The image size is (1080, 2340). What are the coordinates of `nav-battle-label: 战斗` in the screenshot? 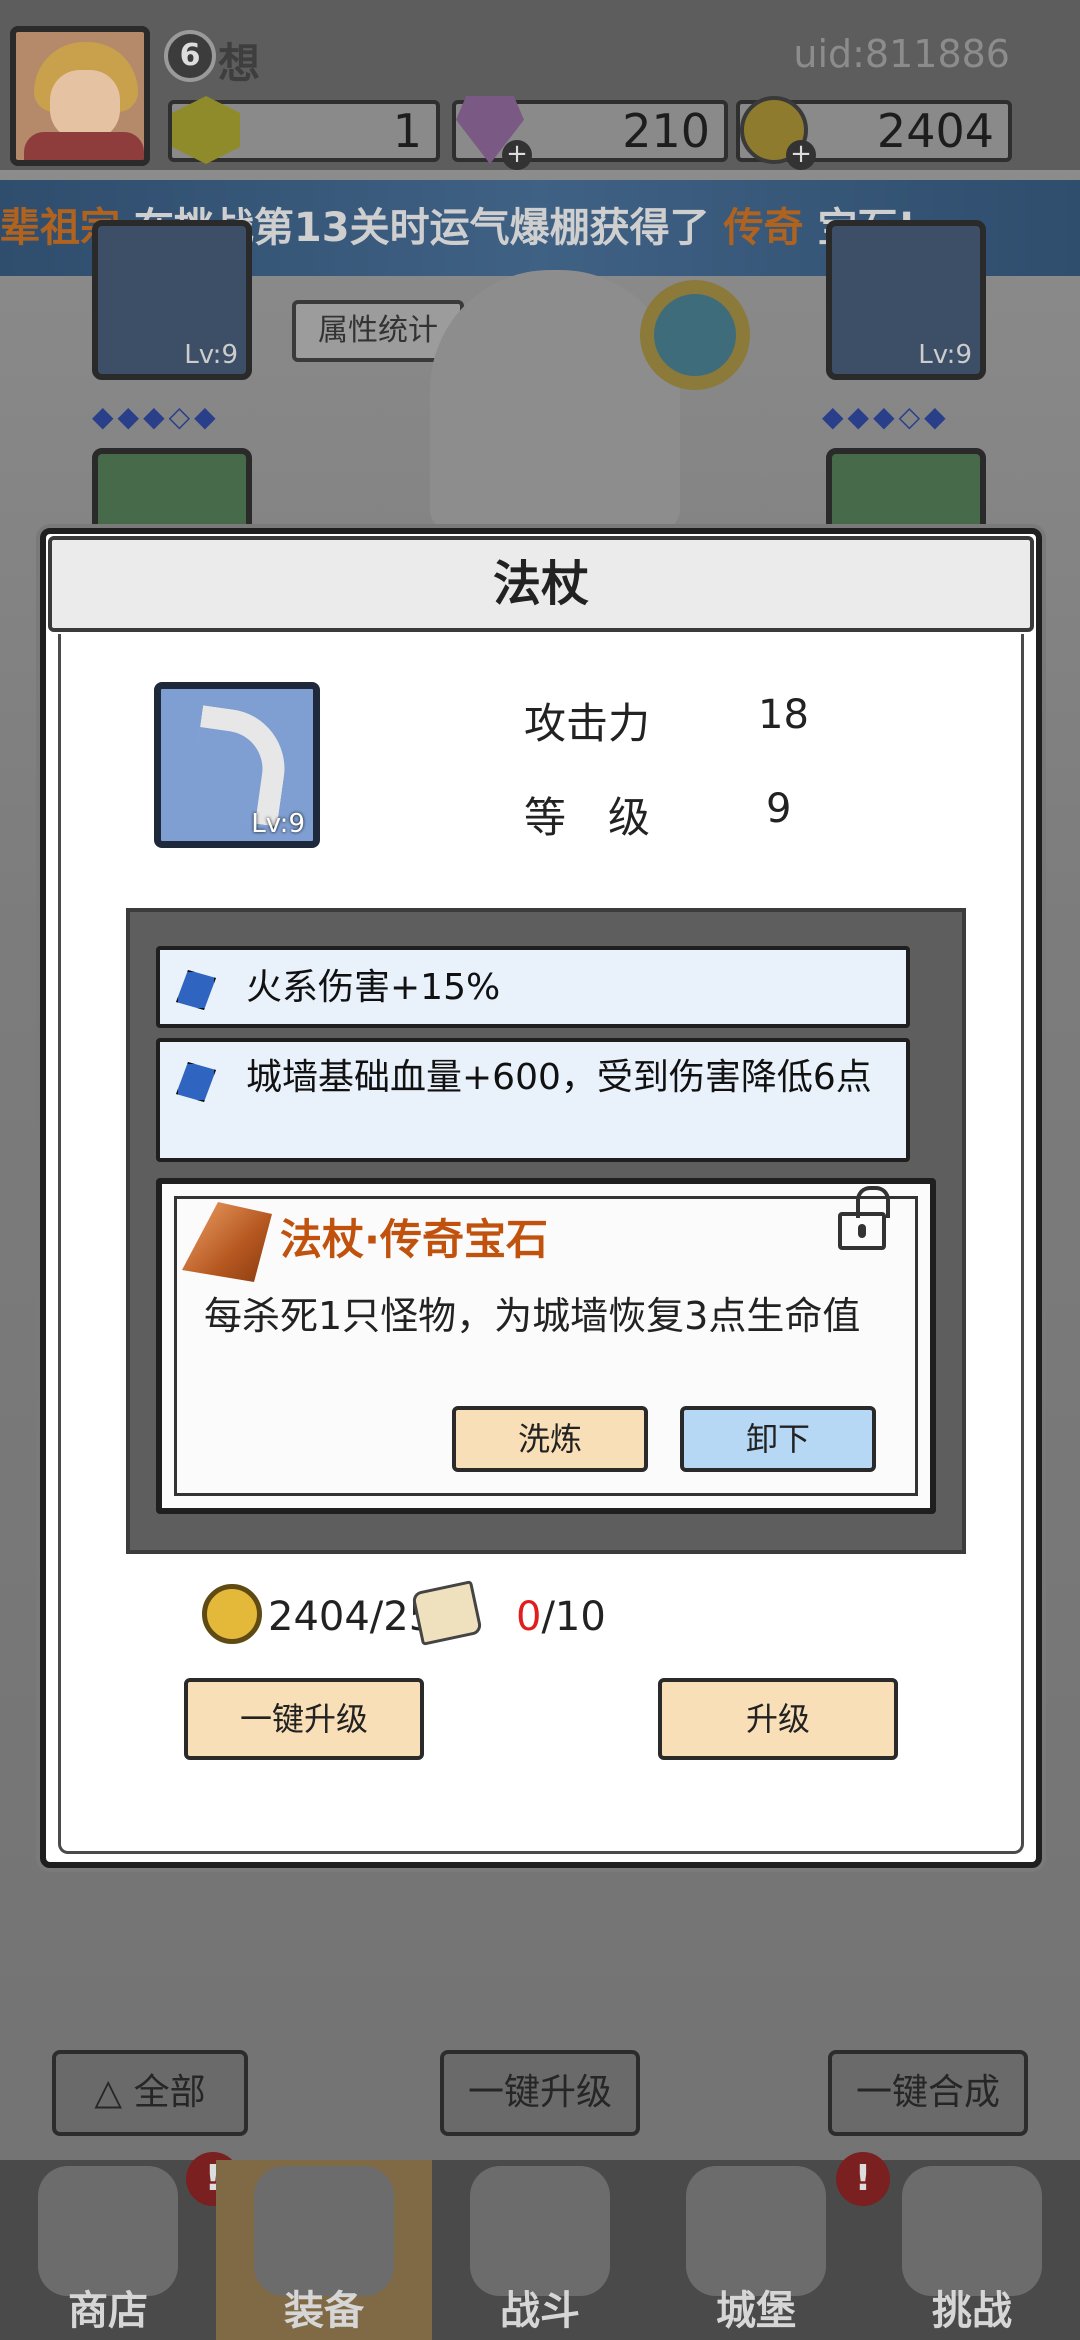 It's located at (540, 2311).